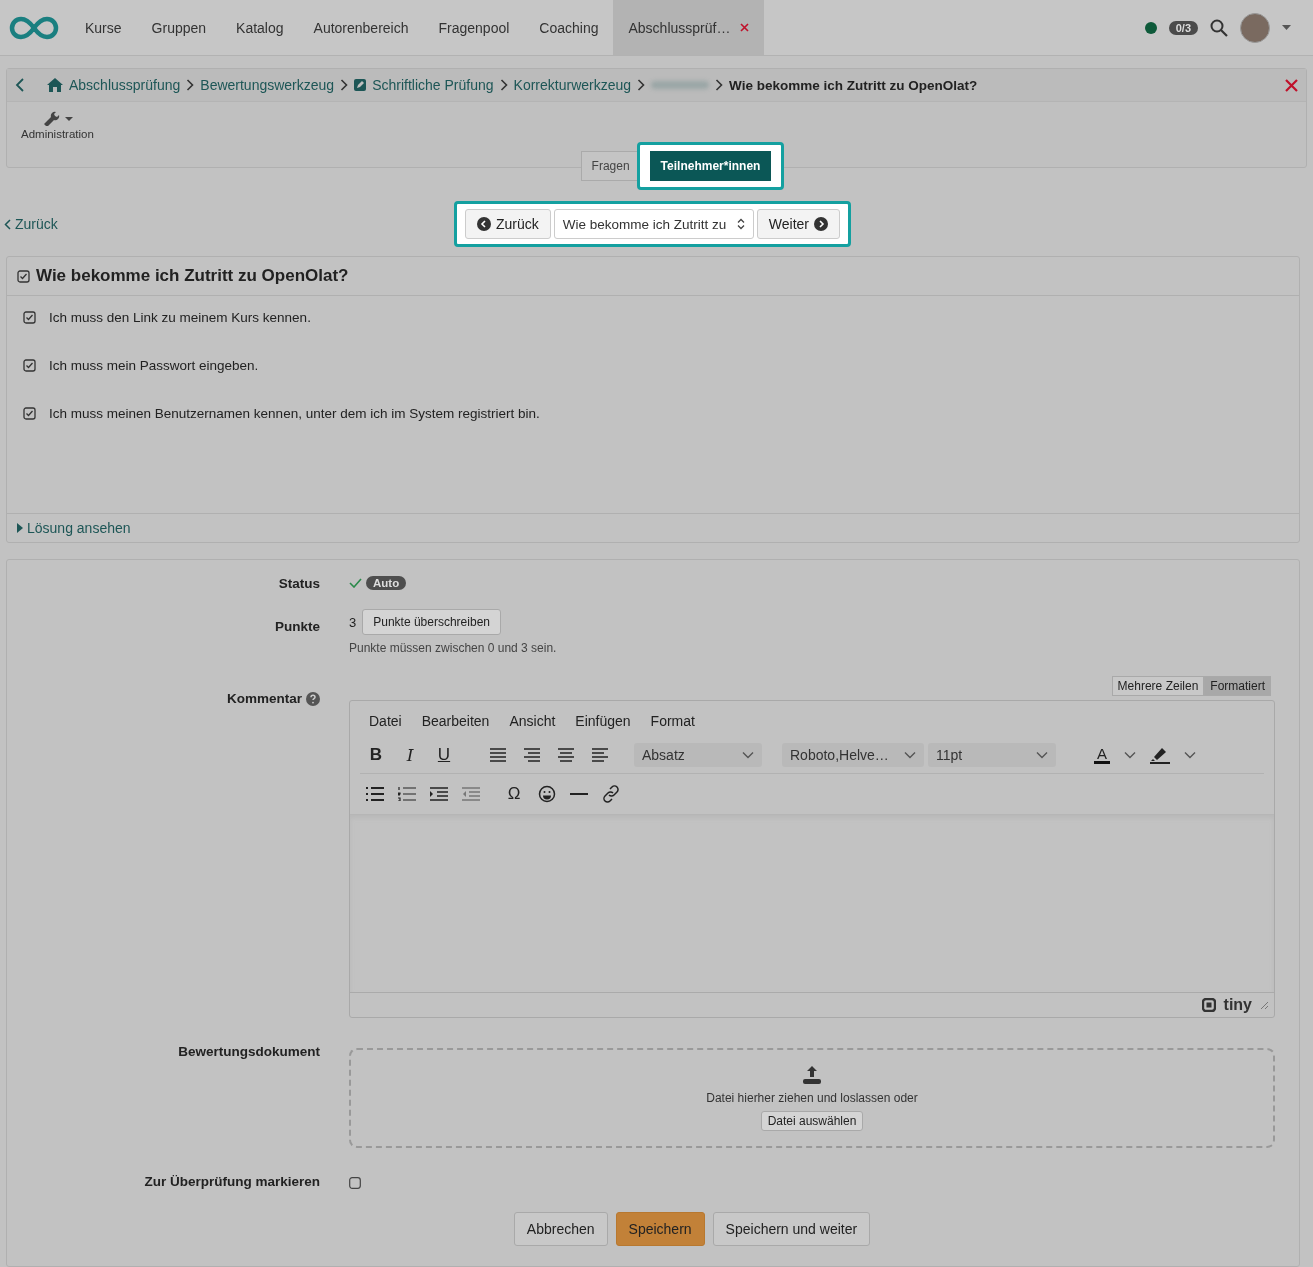 The image size is (1313, 1267). What do you see at coordinates (267, 85) in the screenshot?
I see `breadcrumb-link: Bewertungswerkzeug` at bounding box center [267, 85].